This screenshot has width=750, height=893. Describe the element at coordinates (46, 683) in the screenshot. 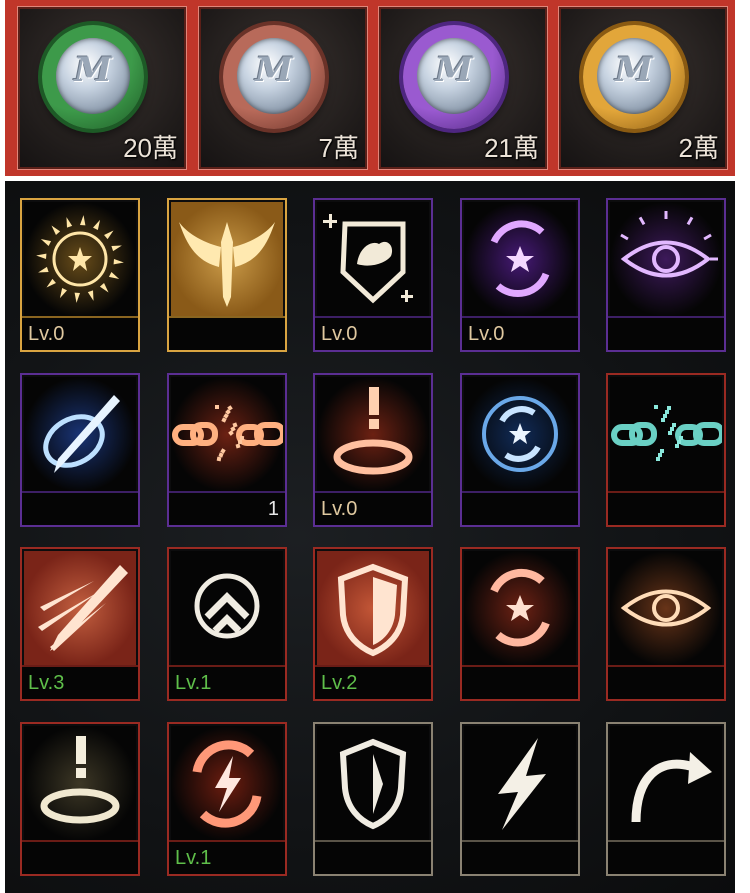

I see `skill-level: Lv.3` at that location.